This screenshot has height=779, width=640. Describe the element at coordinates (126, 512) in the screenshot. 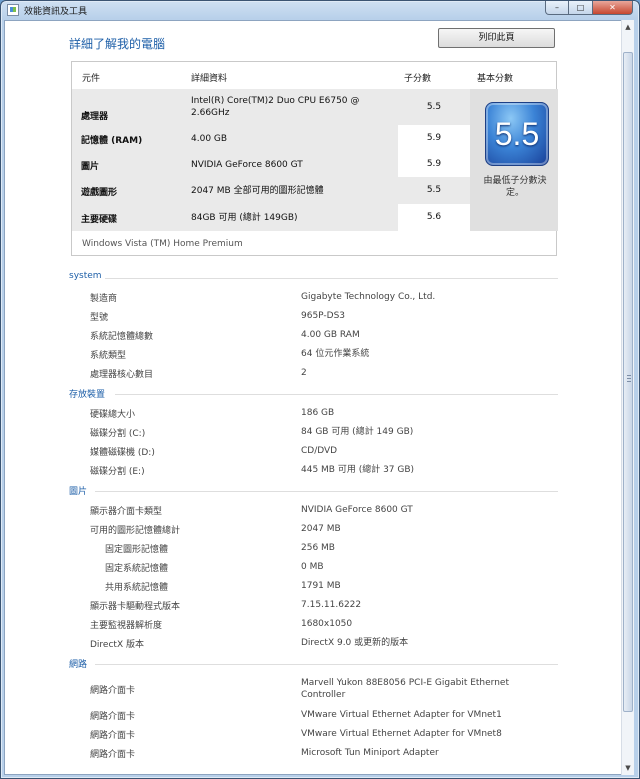

I see `info-label: 顯示器介面卡類型` at that location.